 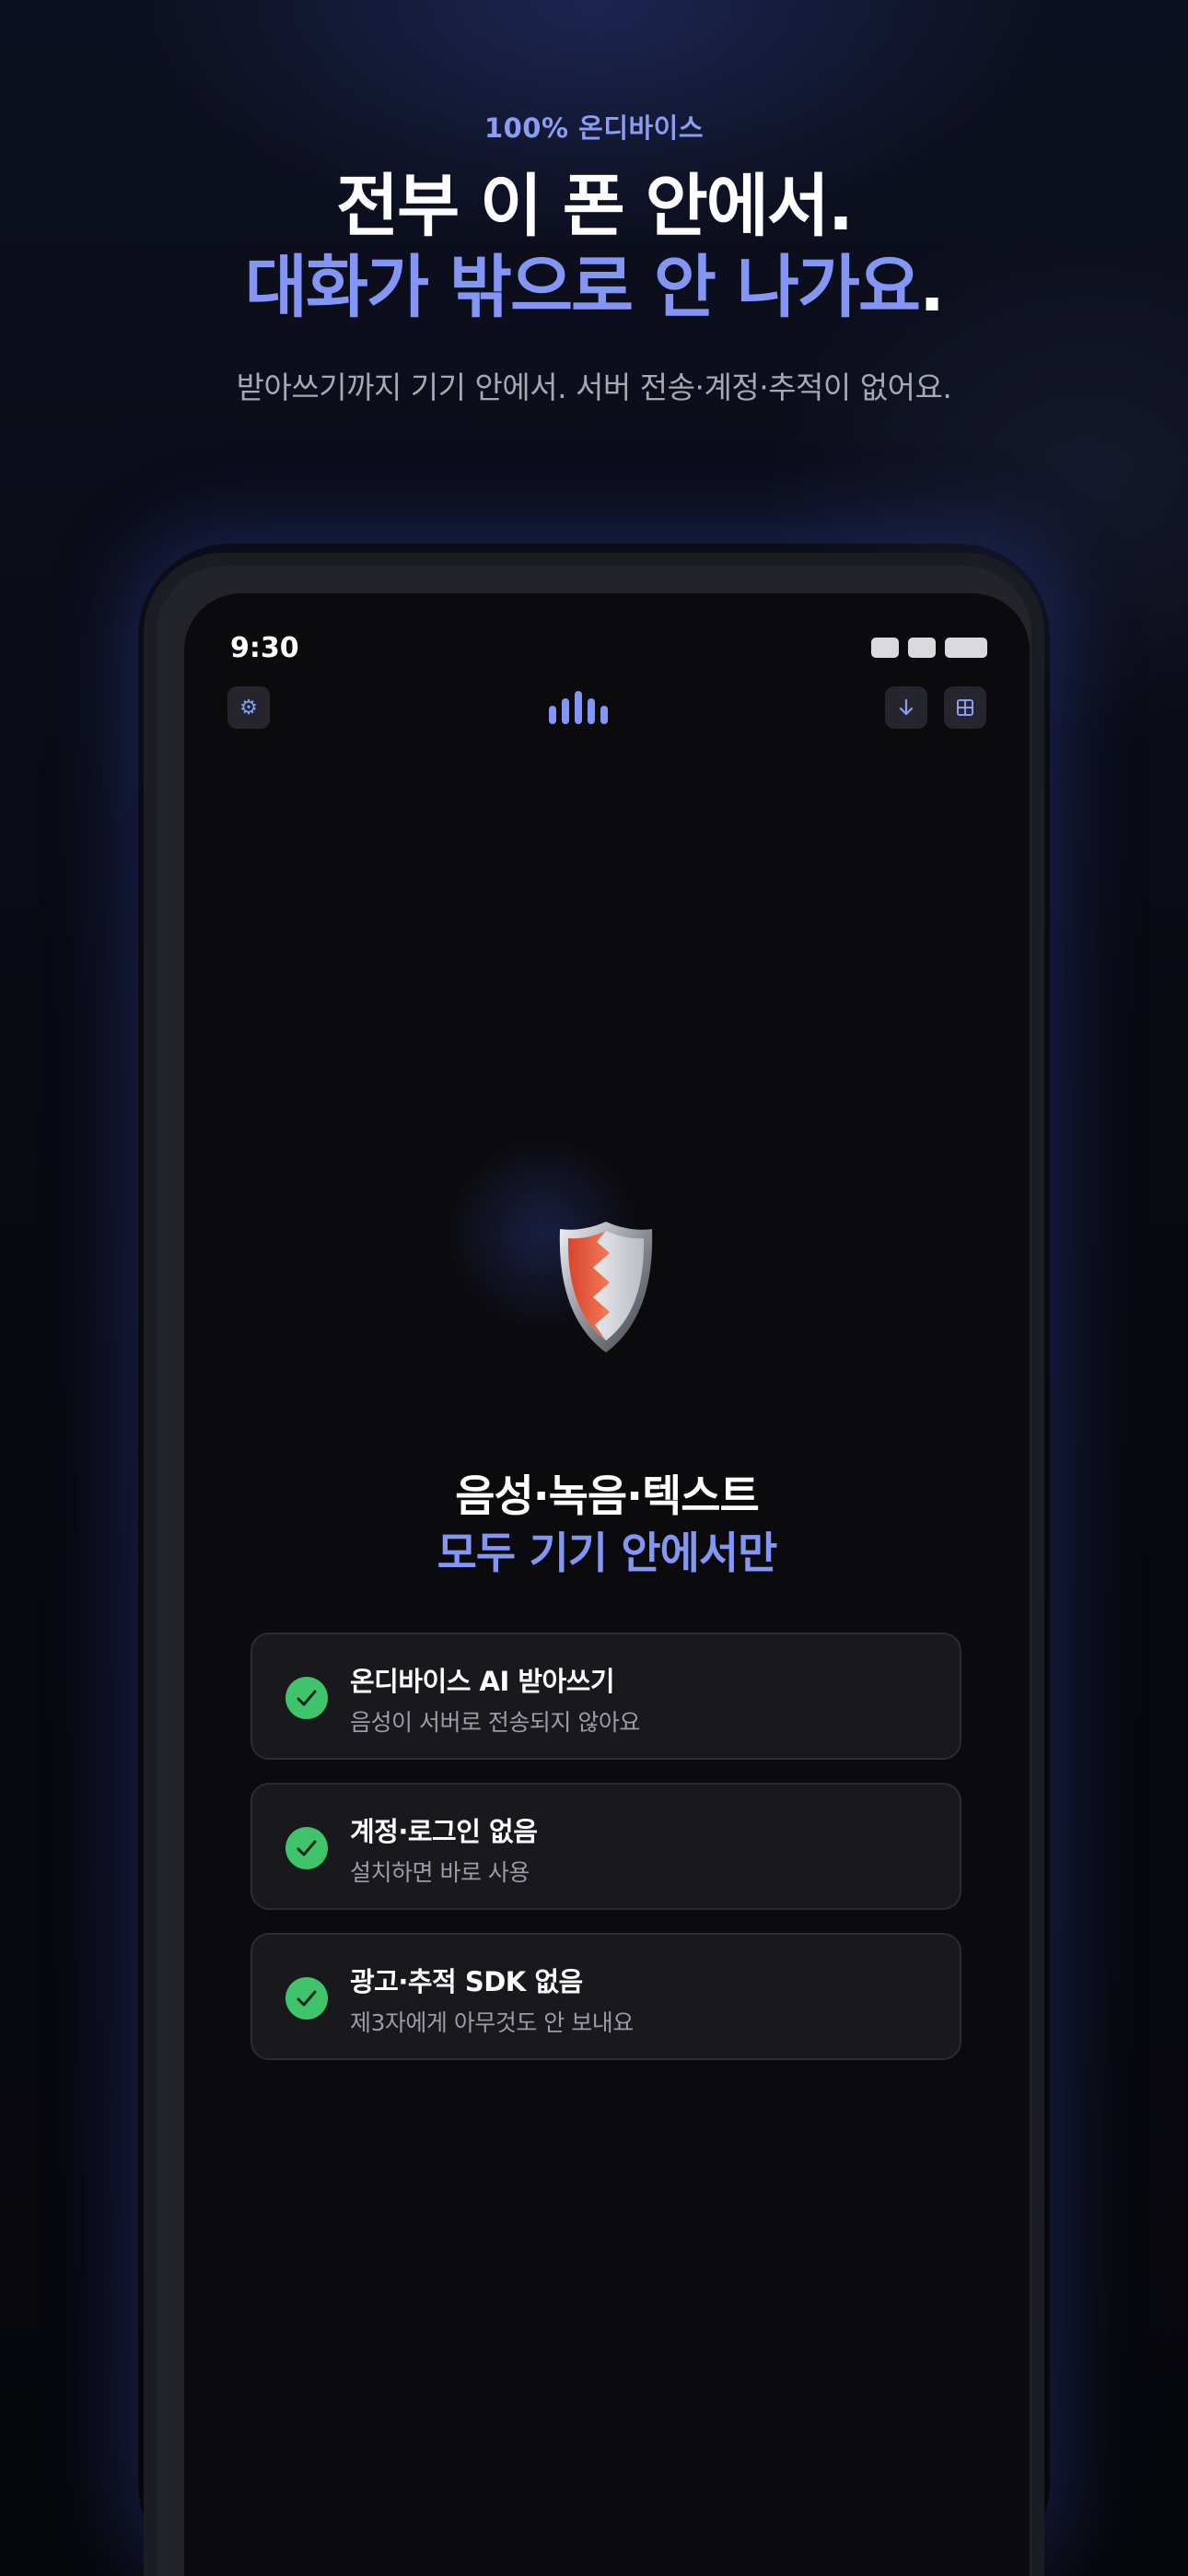 I want to click on settings-button: ⚙, so click(x=249, y=707).